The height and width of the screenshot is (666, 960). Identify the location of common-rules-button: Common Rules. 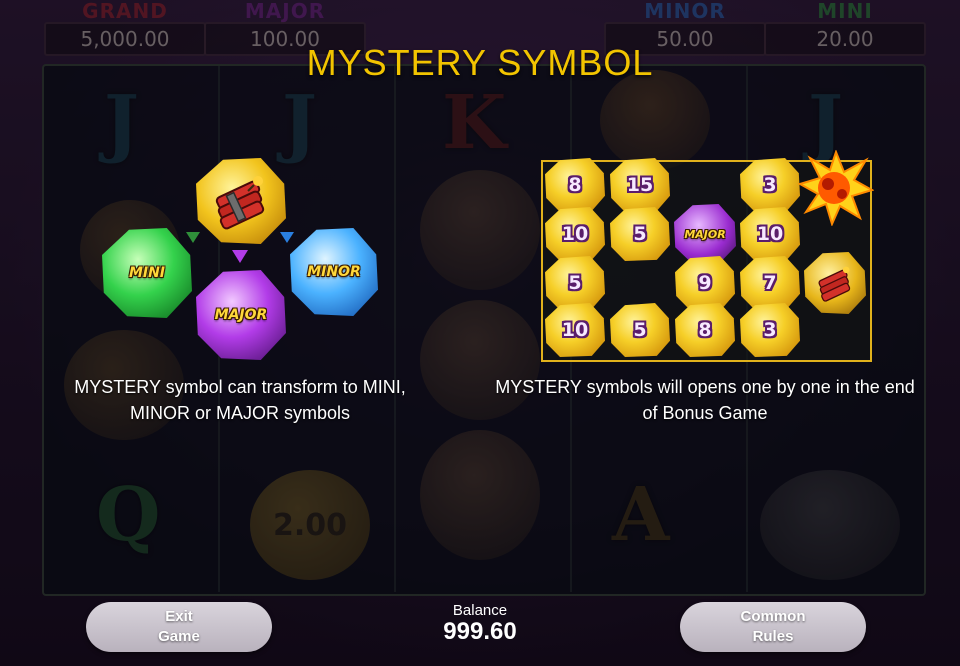
(773, 627).